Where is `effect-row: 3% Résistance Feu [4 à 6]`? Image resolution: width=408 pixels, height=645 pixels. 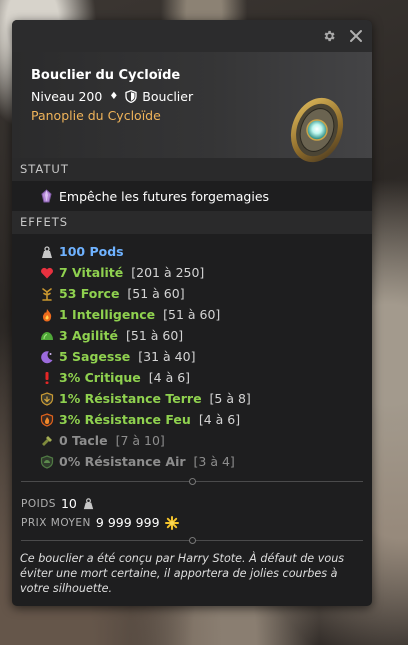 effect-row: 3% Résistance Feu [4 à 6] is located at coordinates (192, 419).